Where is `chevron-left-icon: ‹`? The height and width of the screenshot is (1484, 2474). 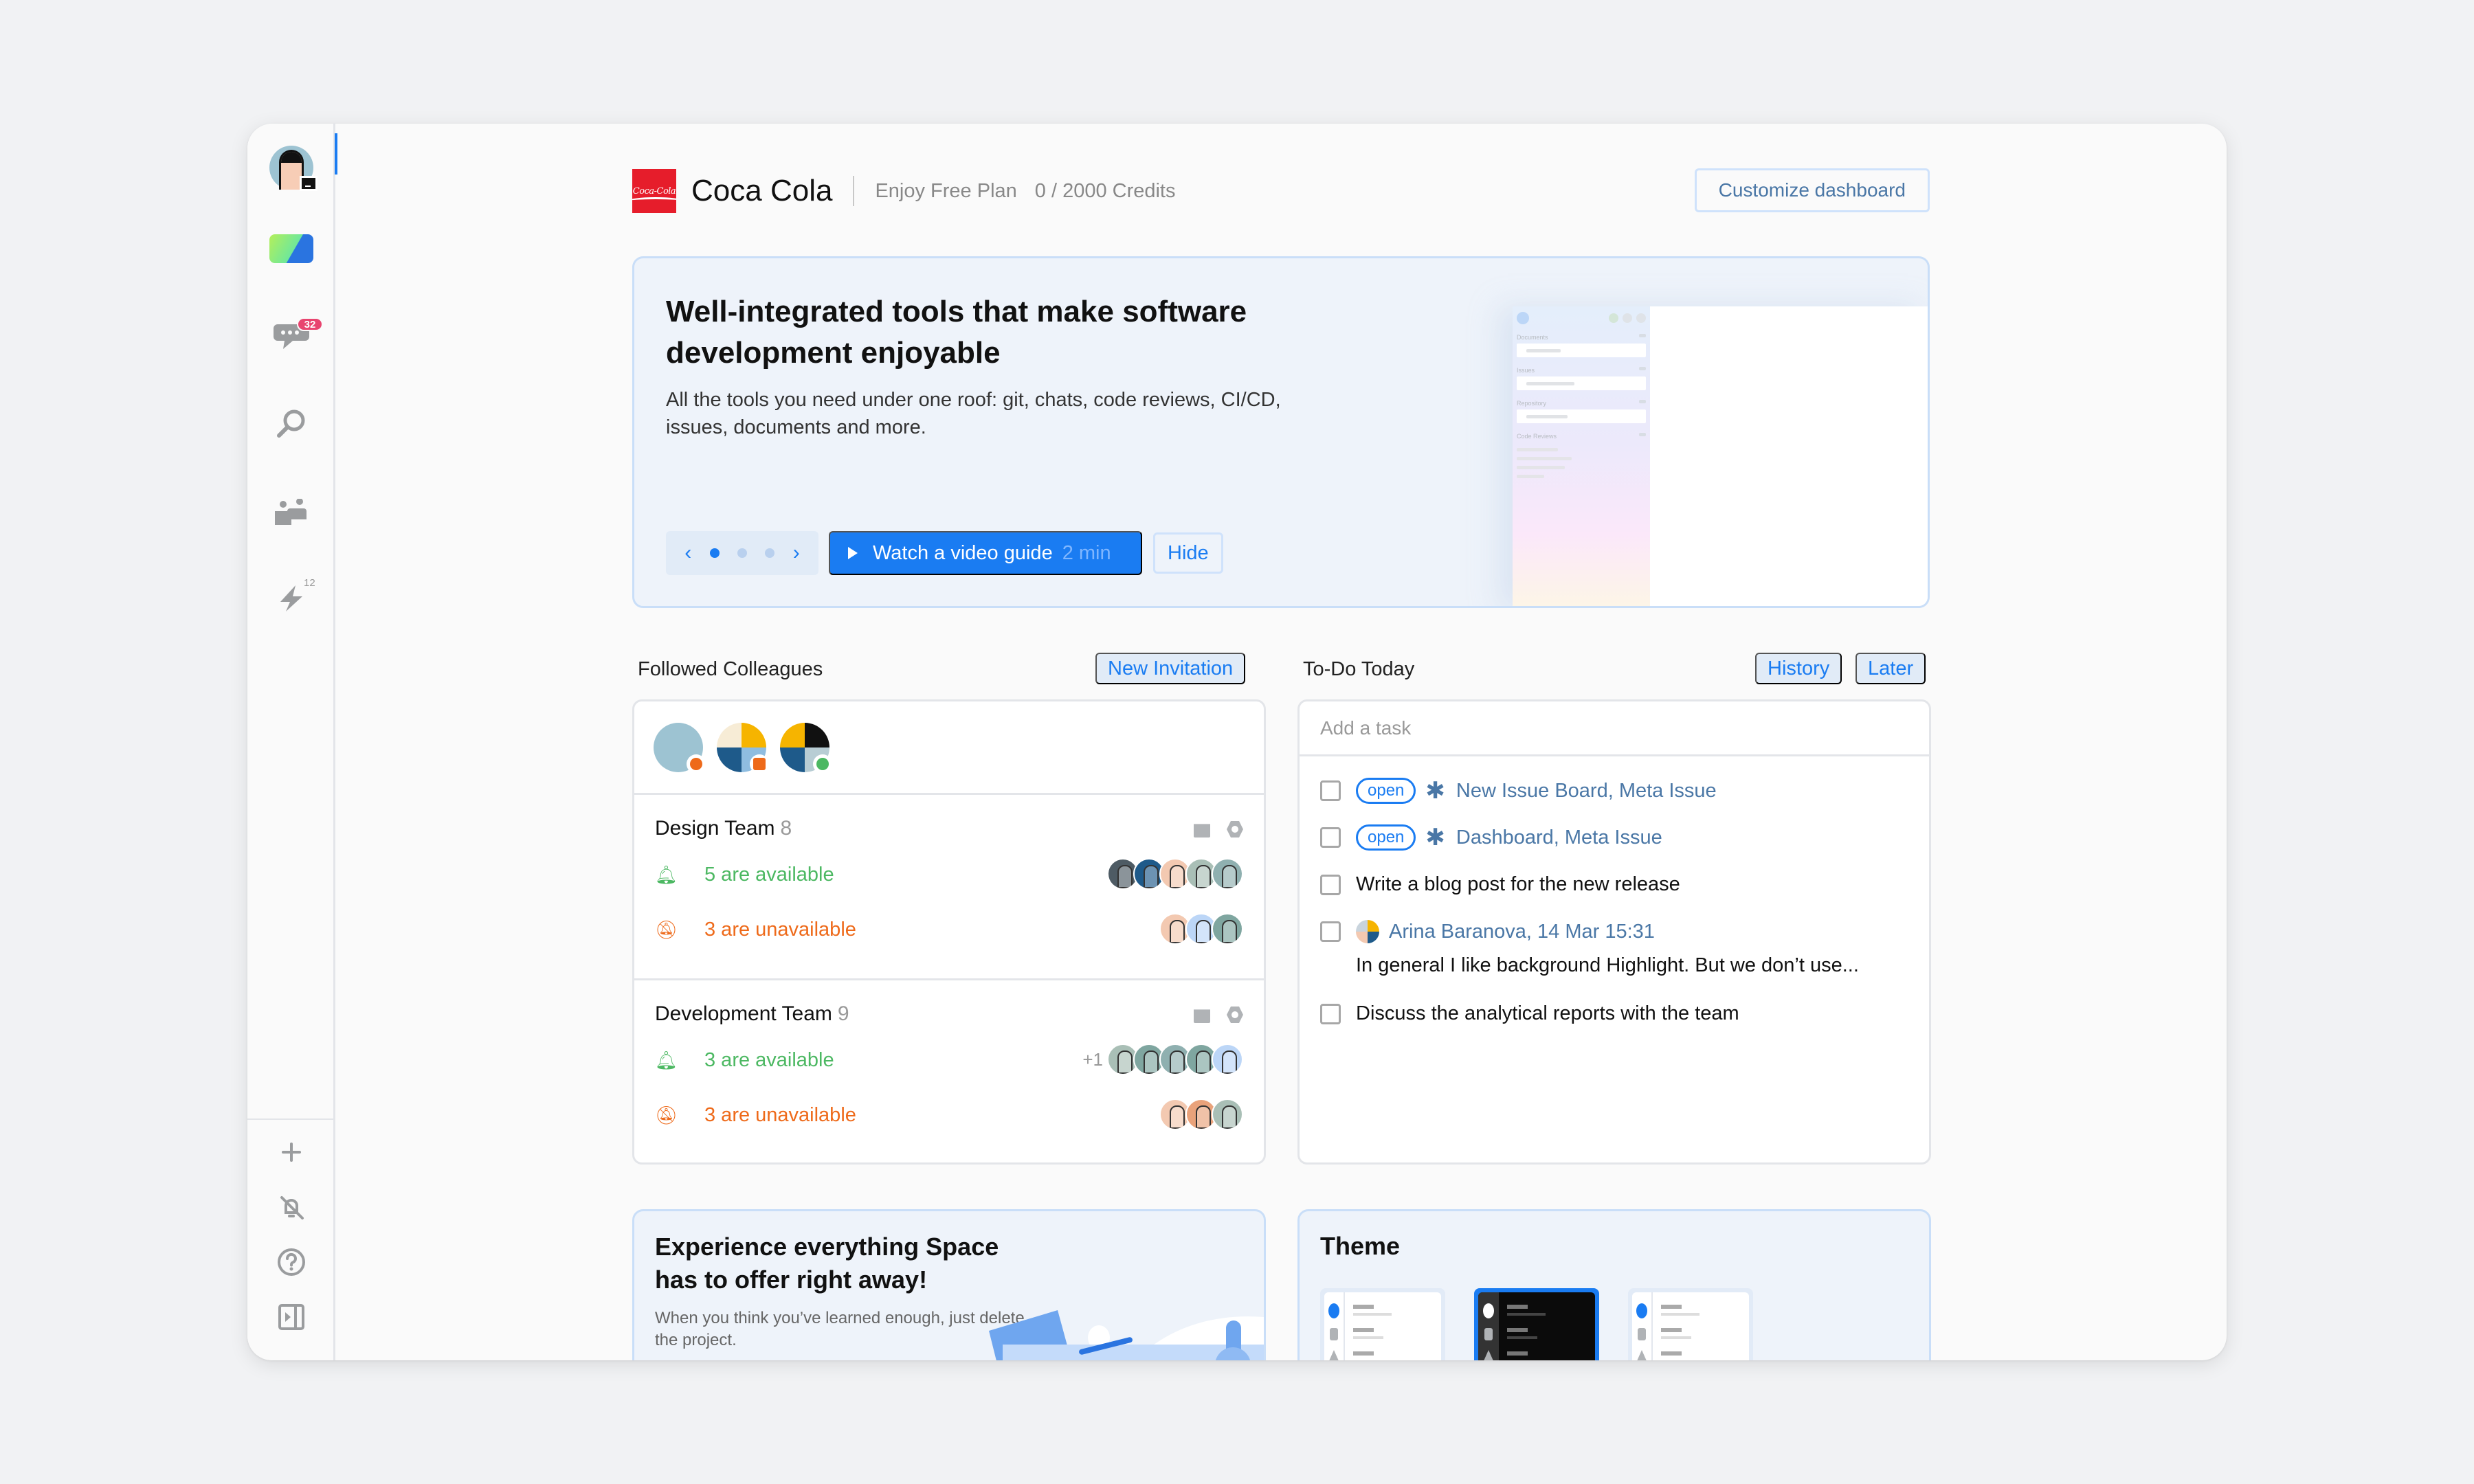 chevron-left-icon: ‹ is located at coordinates (687, 553).